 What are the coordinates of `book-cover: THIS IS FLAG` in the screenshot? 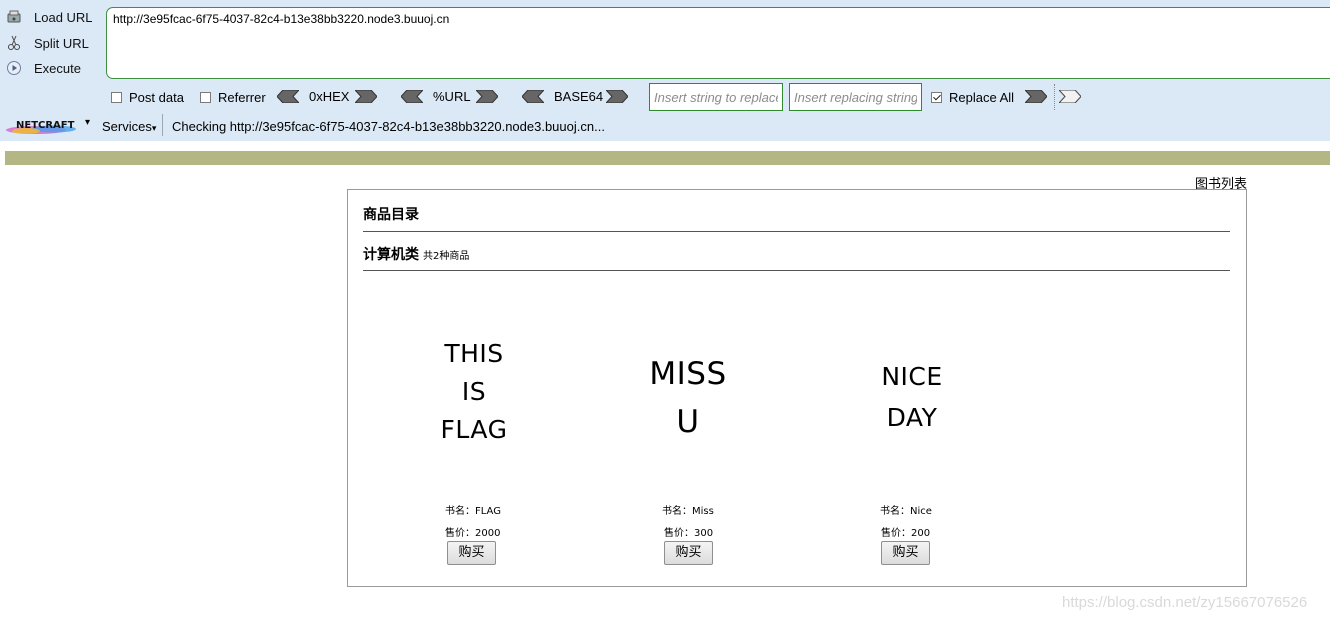 It's located at (474, 392).